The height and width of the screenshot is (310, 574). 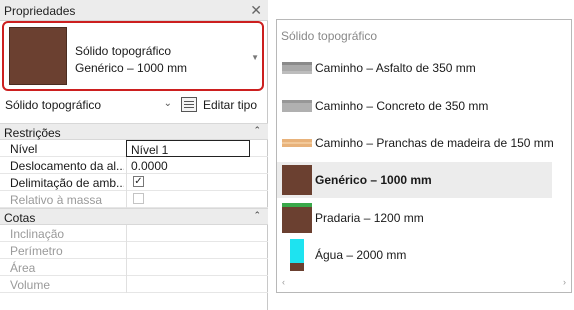 I want to click on grass-swatch-icon, so click(x=297, y=218).